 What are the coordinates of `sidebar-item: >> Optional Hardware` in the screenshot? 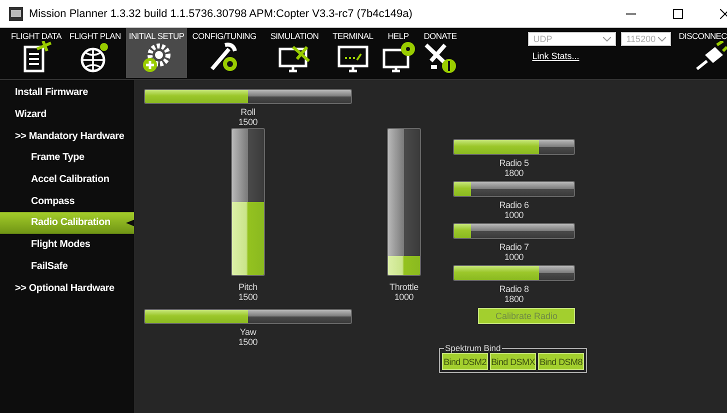 It's located at (67, 288).